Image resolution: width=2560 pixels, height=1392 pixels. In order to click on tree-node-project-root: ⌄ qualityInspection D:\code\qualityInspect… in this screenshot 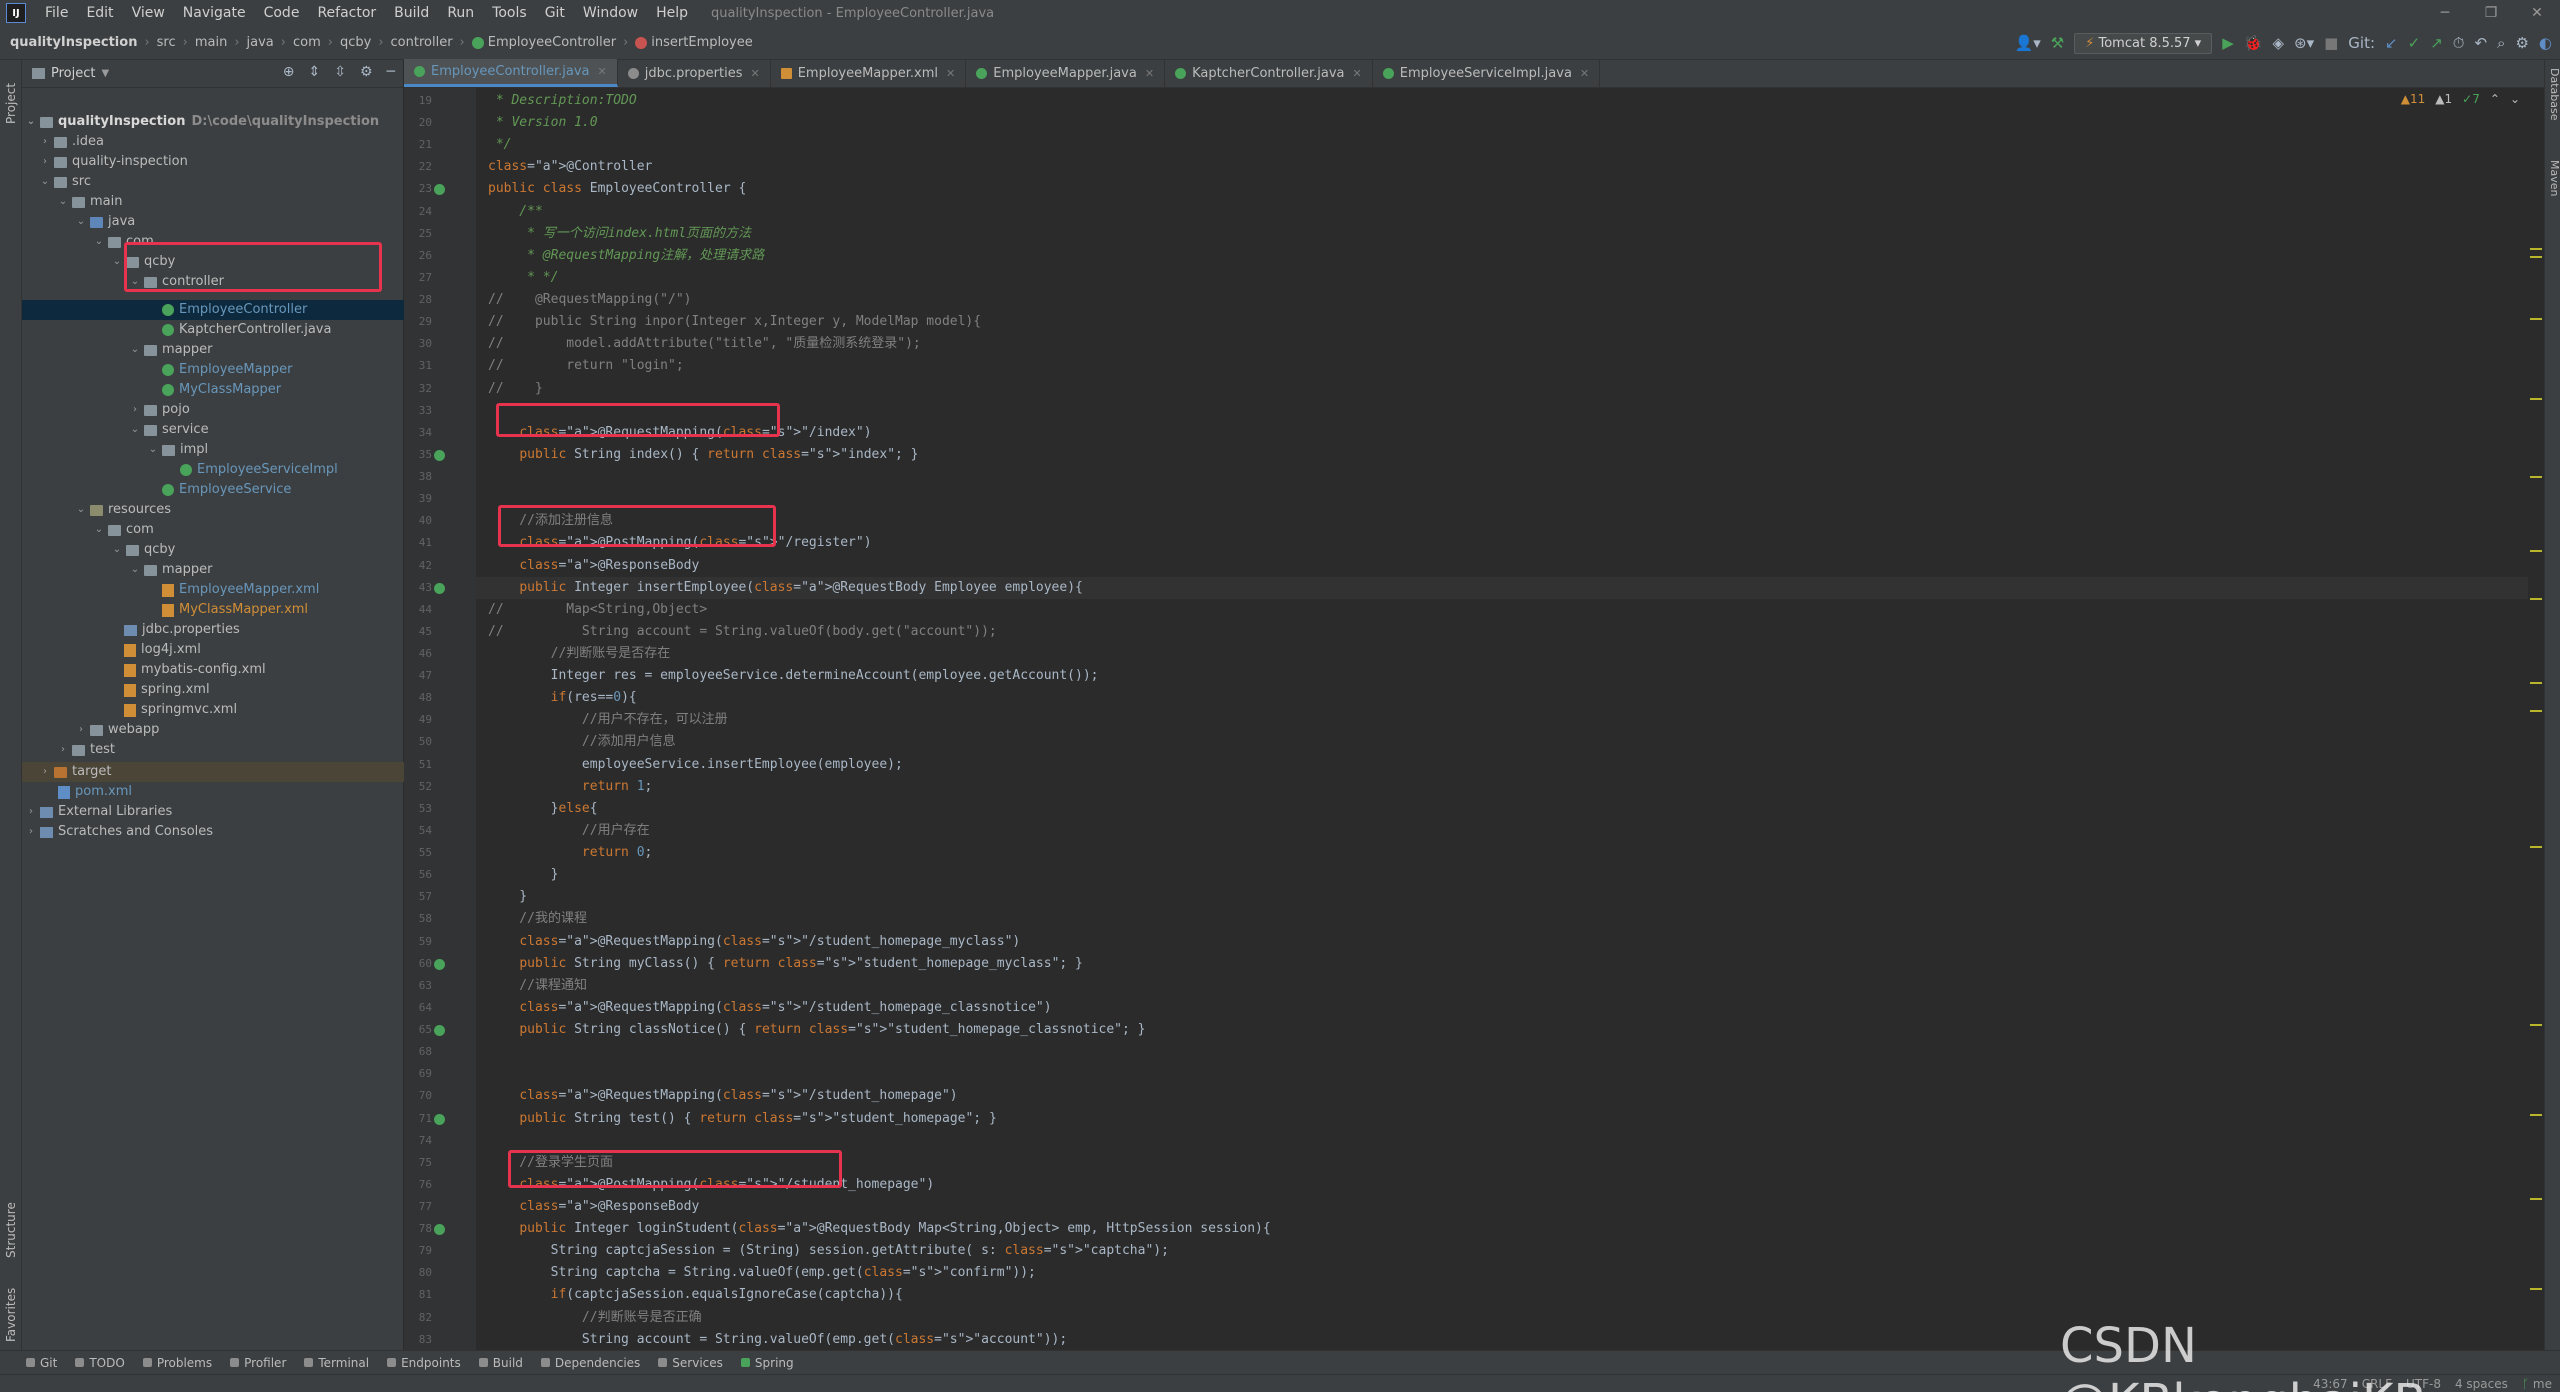, I will do `click(201, 122)`.